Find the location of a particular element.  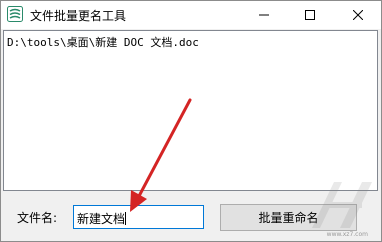

list-item: D:\tools\桌面\新建 DOC 文档.doc is located at coordinates (103, 42).